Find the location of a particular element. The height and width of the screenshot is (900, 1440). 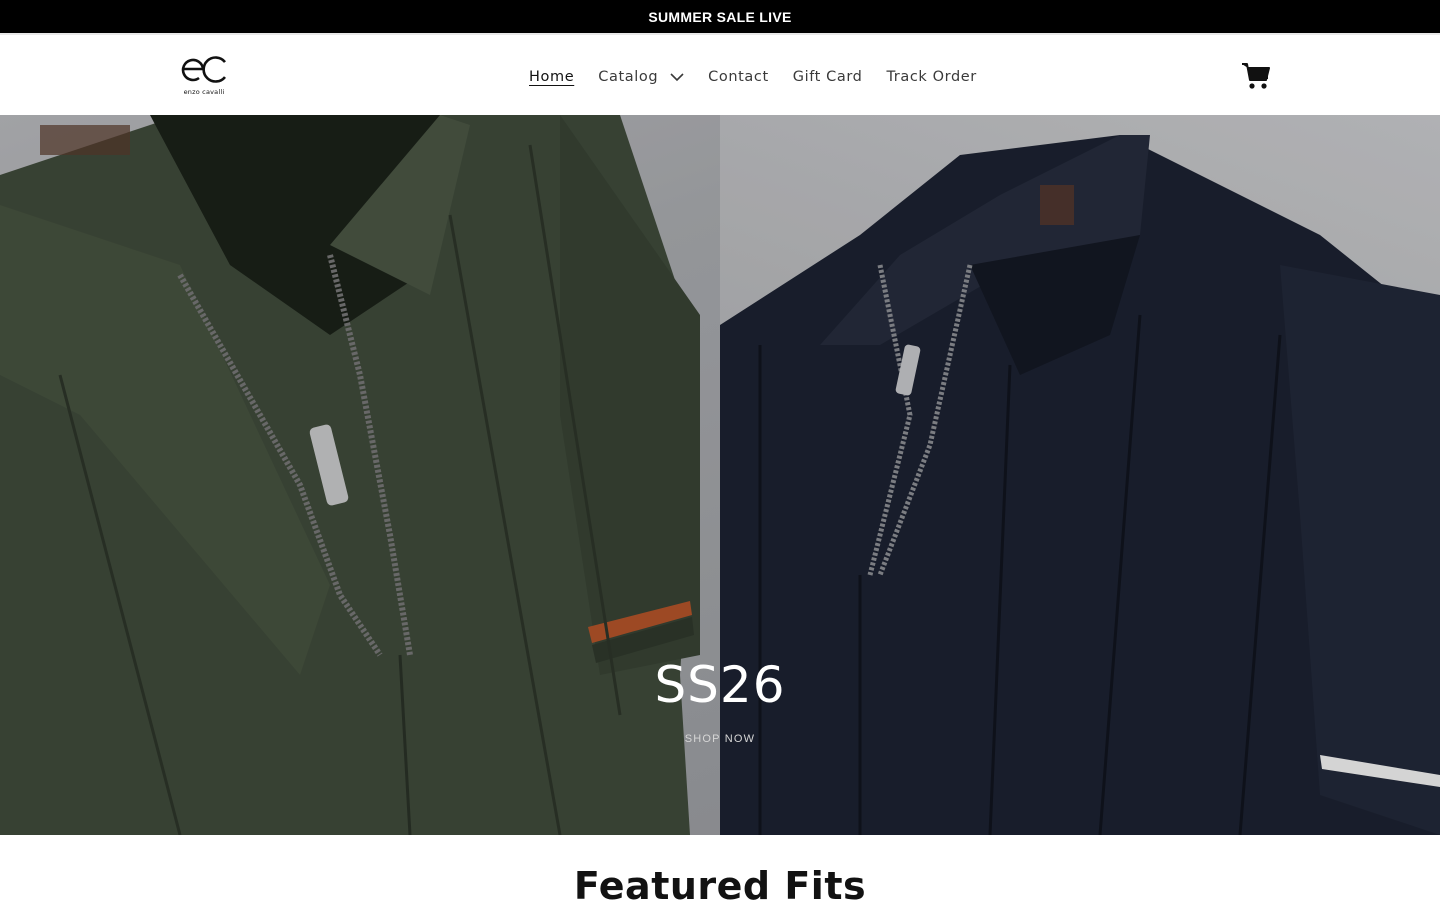

hero-content: SS26 SHOP NOW is located at coordinates (720, 700).